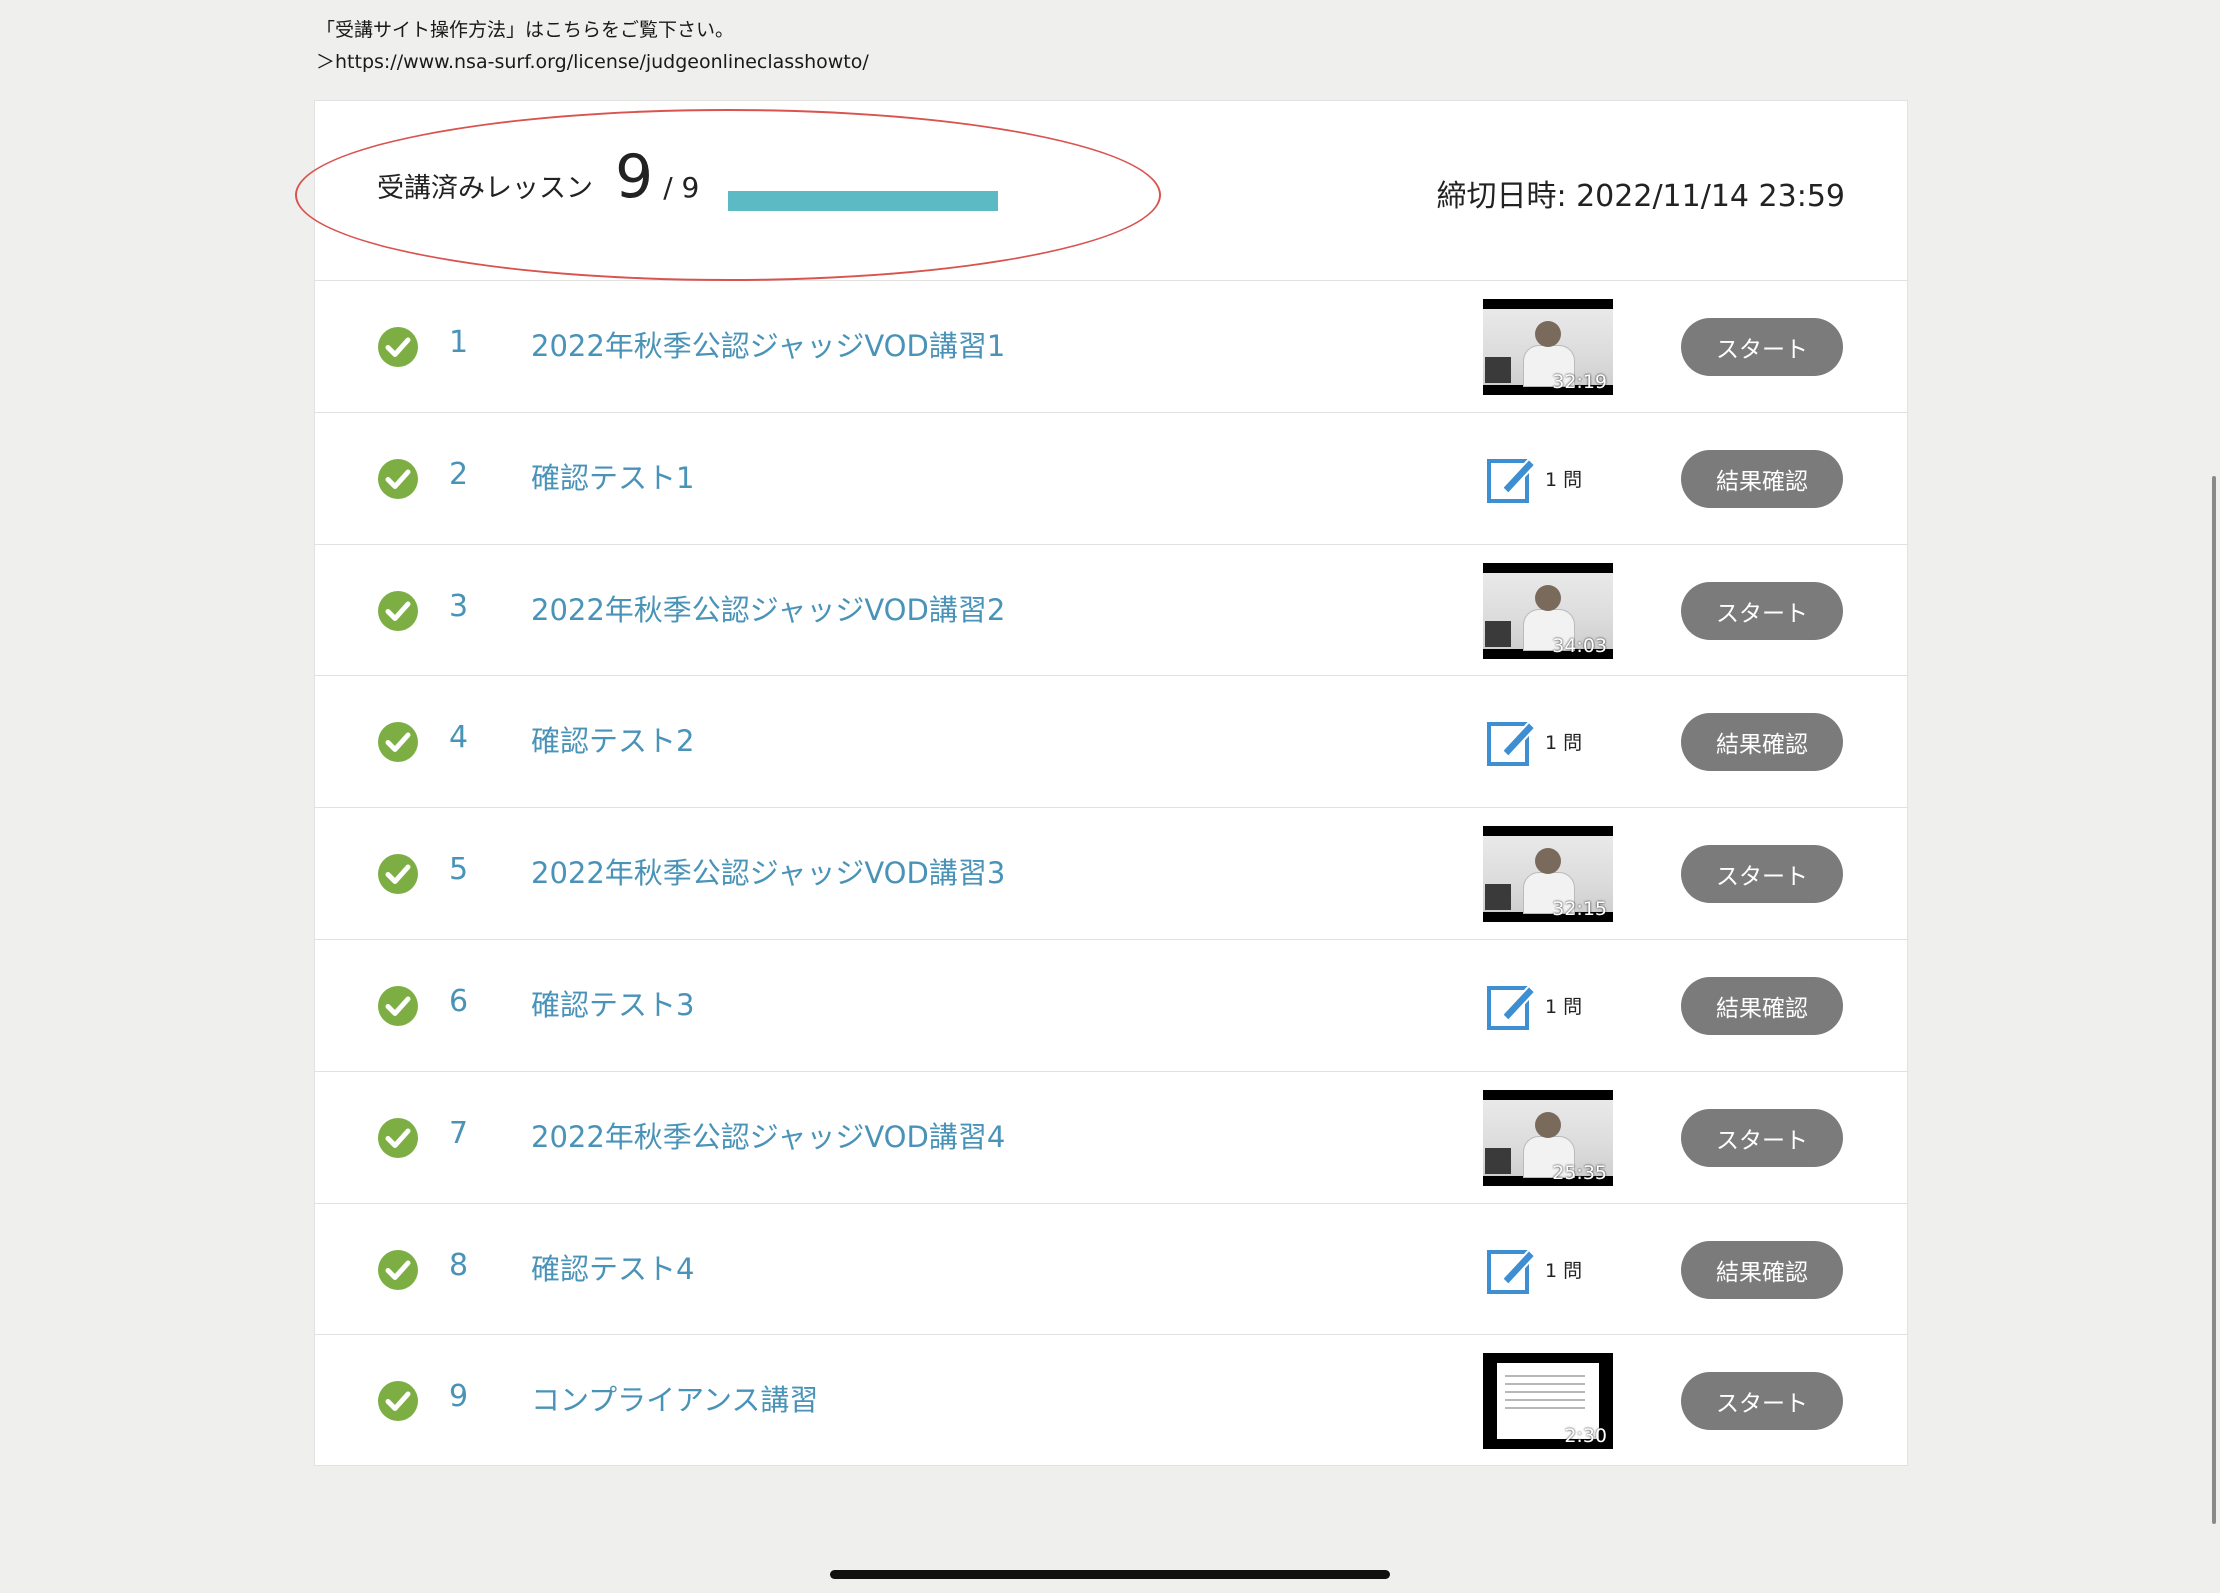  Describe the element at coordinates (612, 1267) in the screenshot. I see `lesson-title-link: 確認テスト4` at that location.